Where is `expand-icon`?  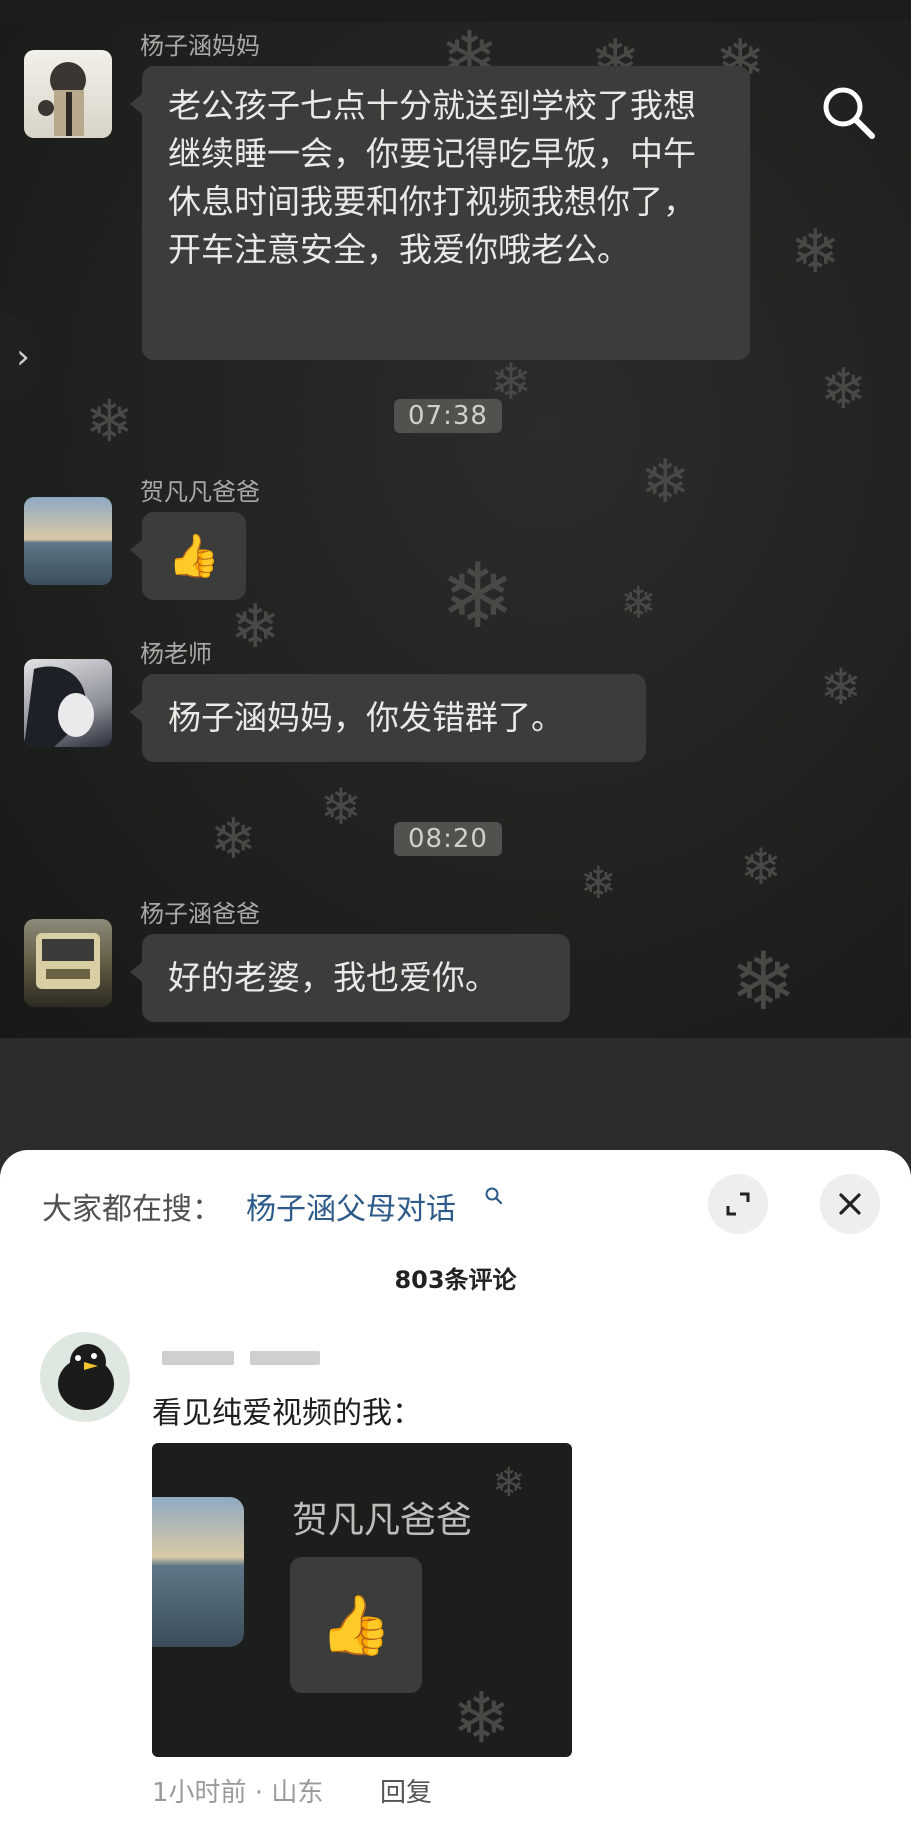
expand-icon is located at coordinates (738, 1204).